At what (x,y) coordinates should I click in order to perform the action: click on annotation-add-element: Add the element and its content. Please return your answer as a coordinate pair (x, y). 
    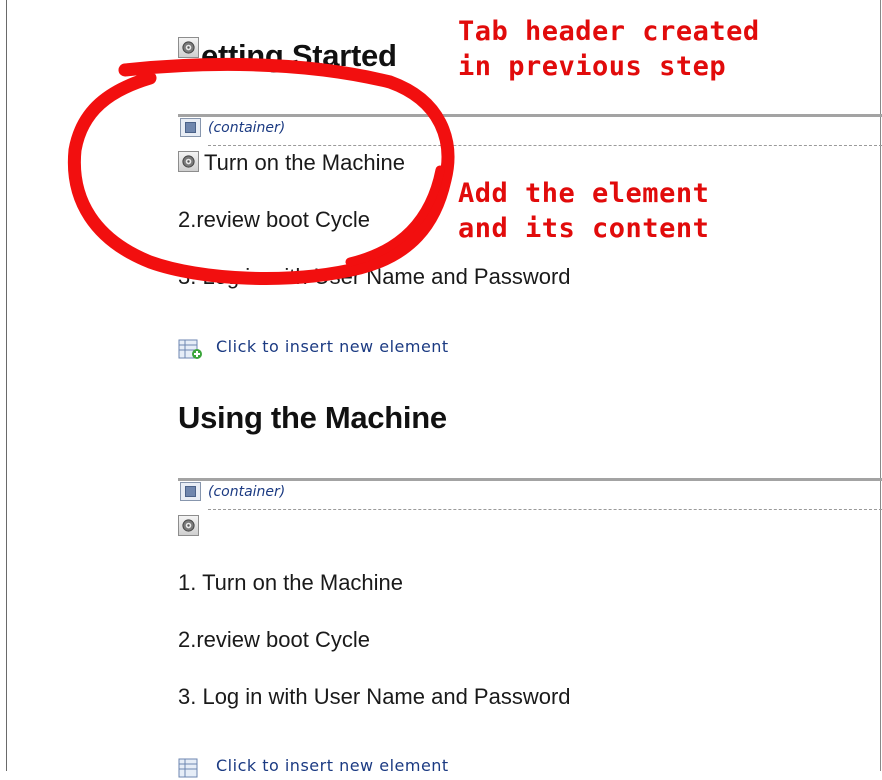
    Looking at the image, I should click on (583, 211).